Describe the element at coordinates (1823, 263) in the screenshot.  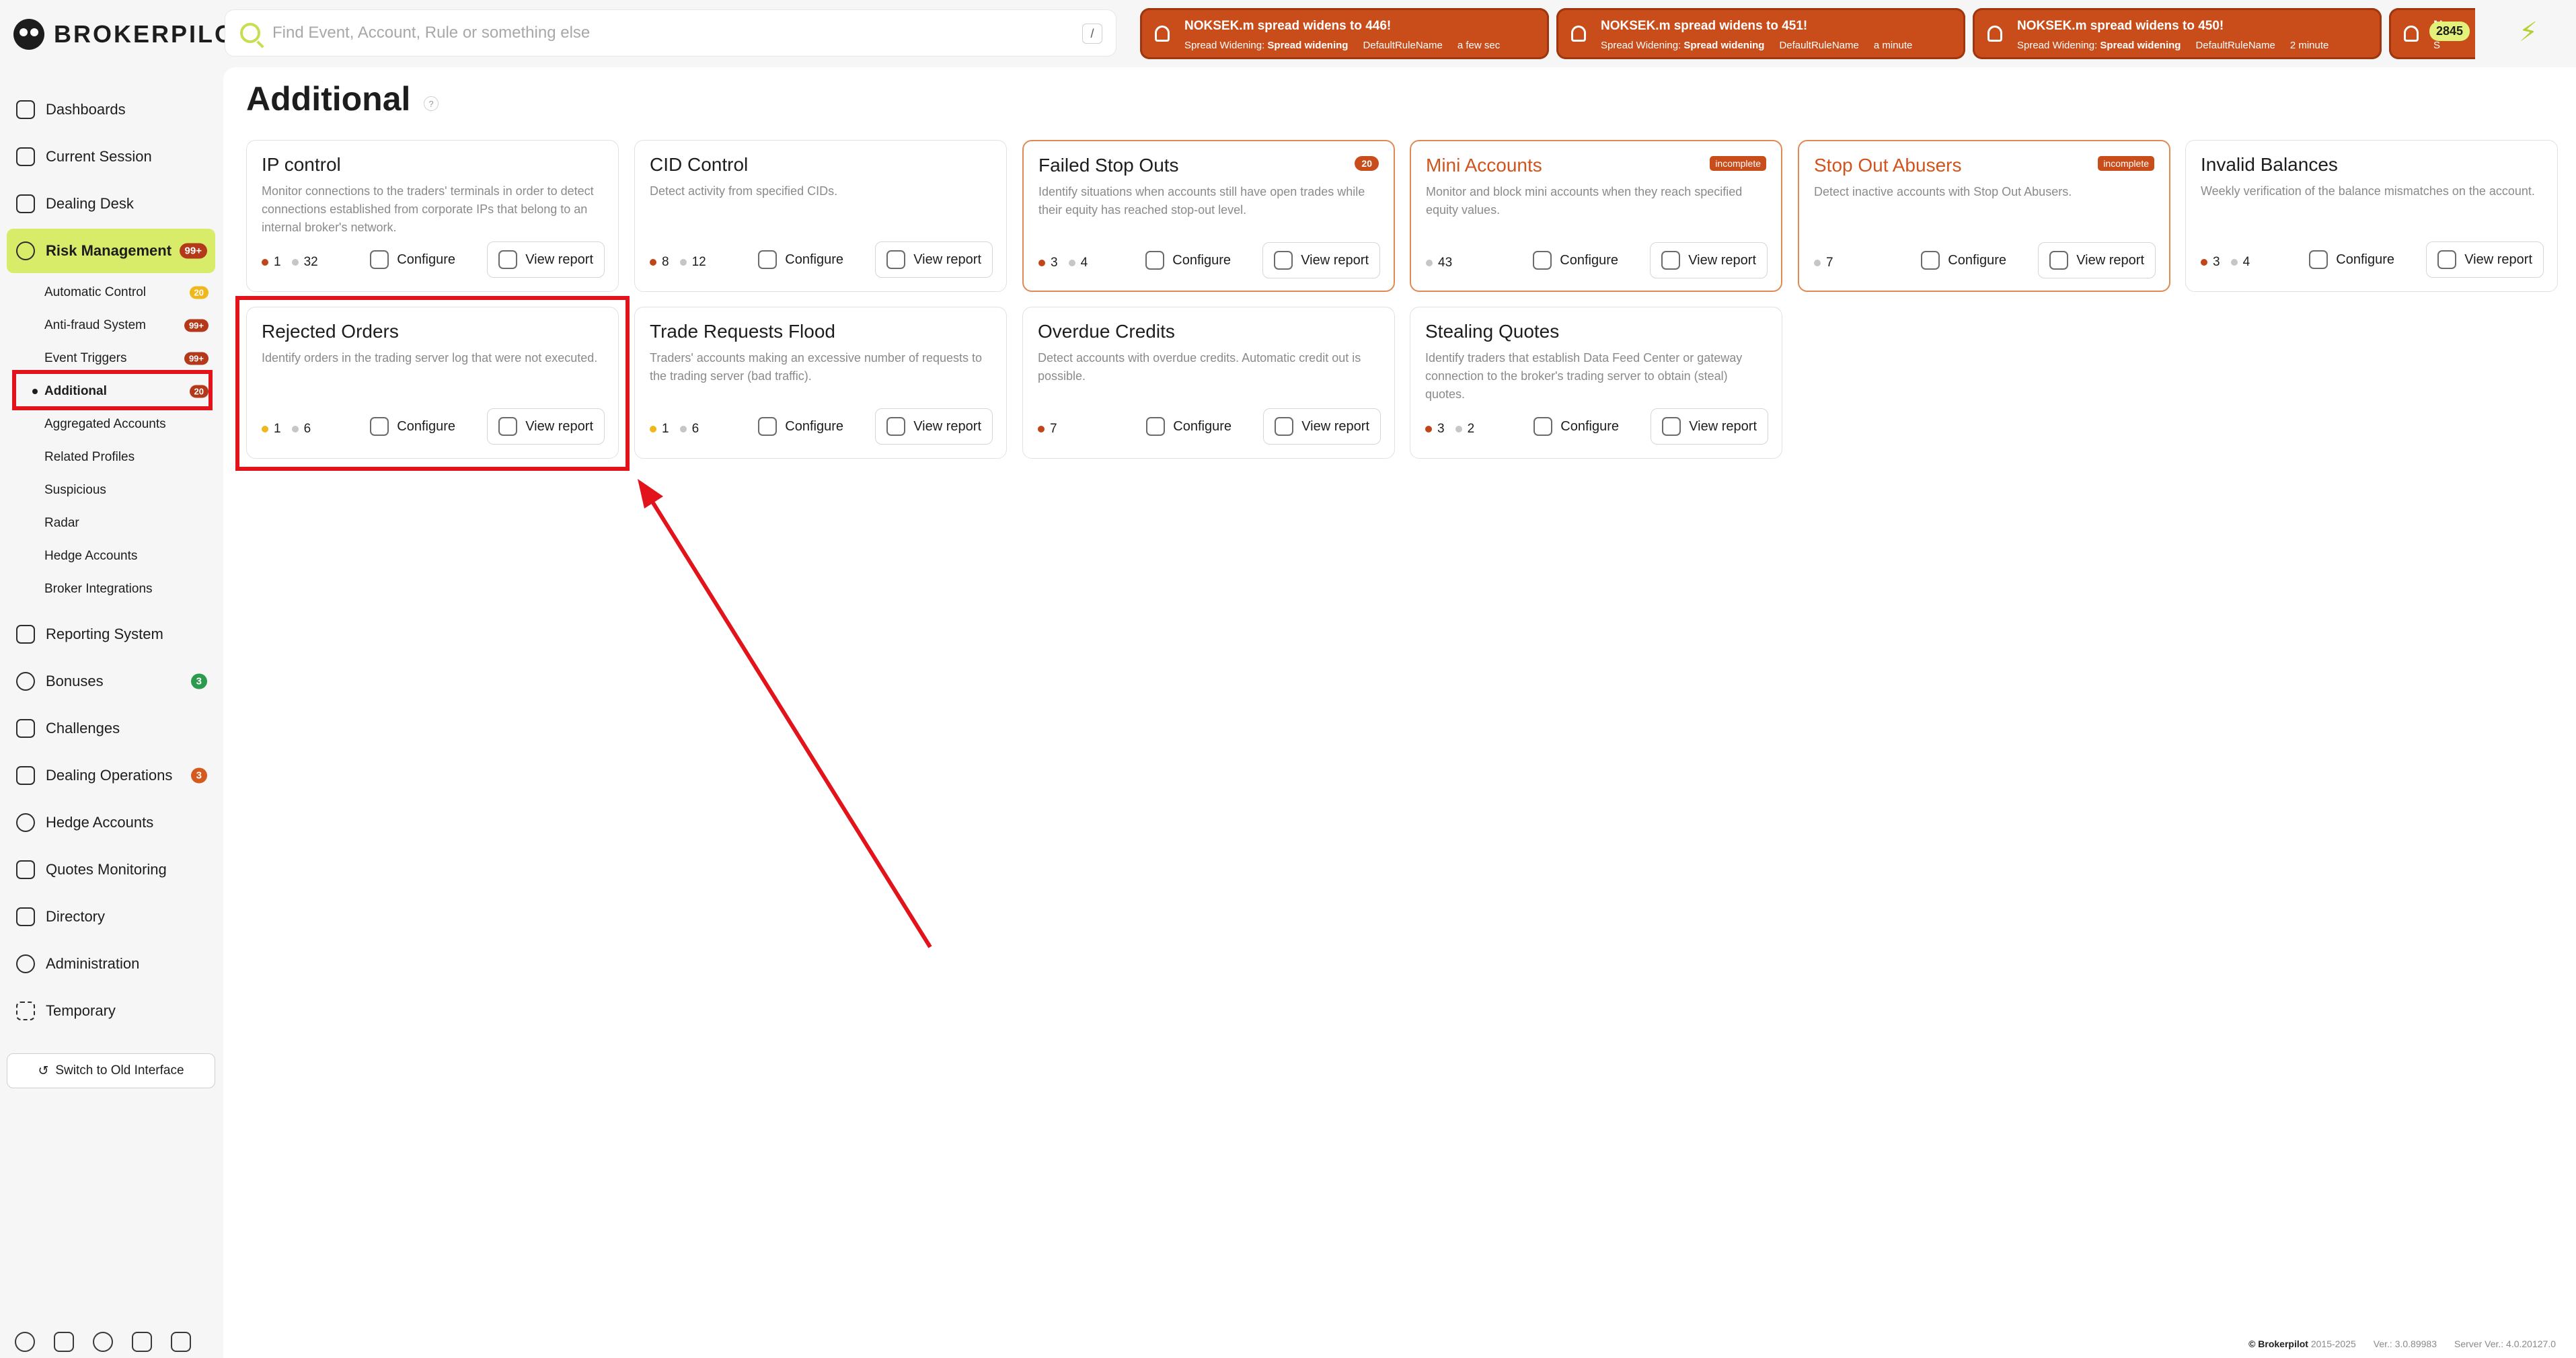
I see `card-stats: 7` at that location.